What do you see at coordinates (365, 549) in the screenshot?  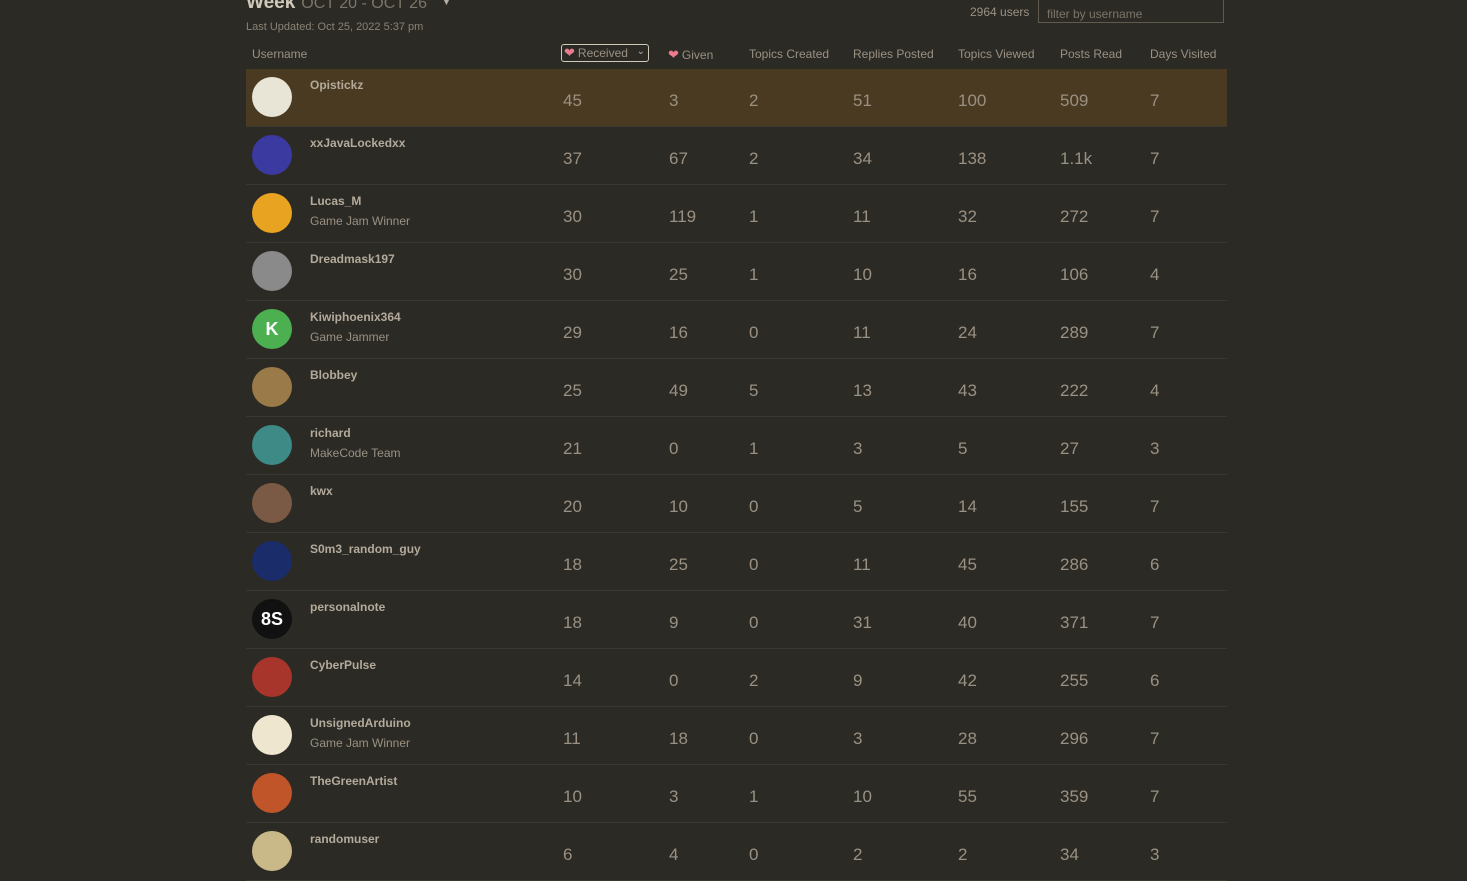 I see `username-link: S0m3_random_guy` at bounding box center [365, 549].